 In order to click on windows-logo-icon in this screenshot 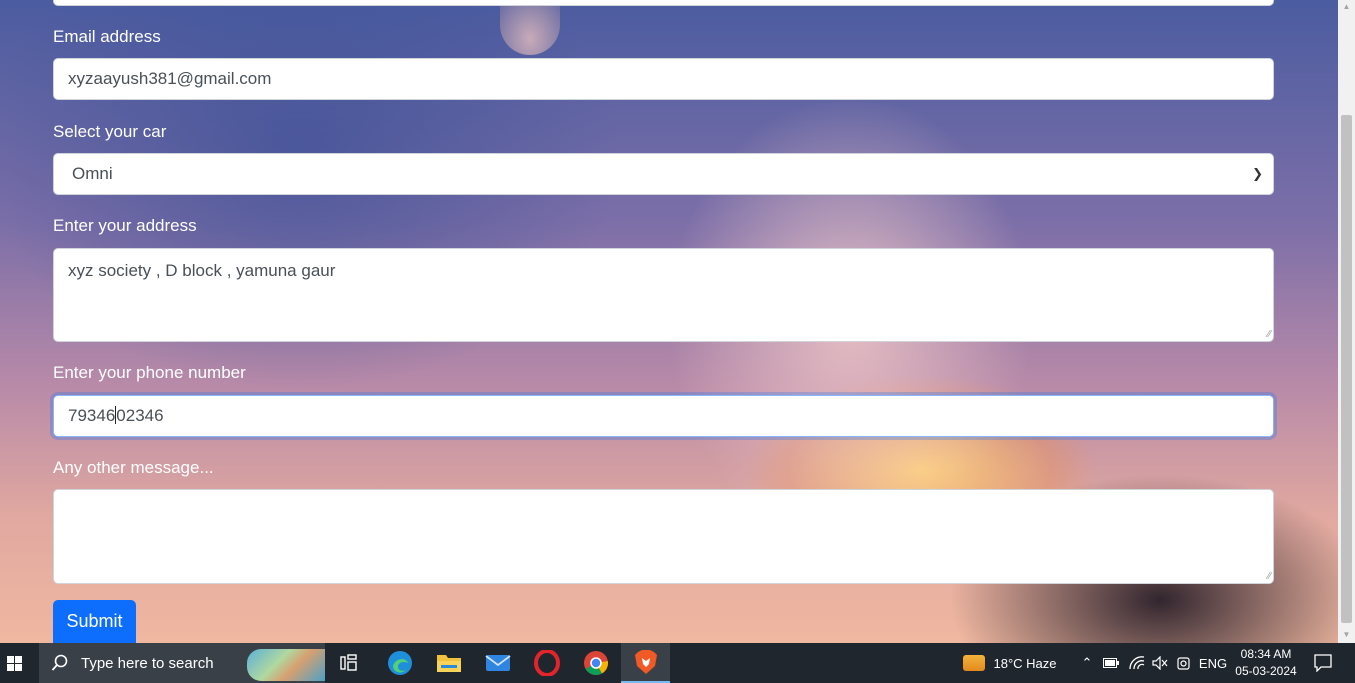, I will do `click(14, 663)`.